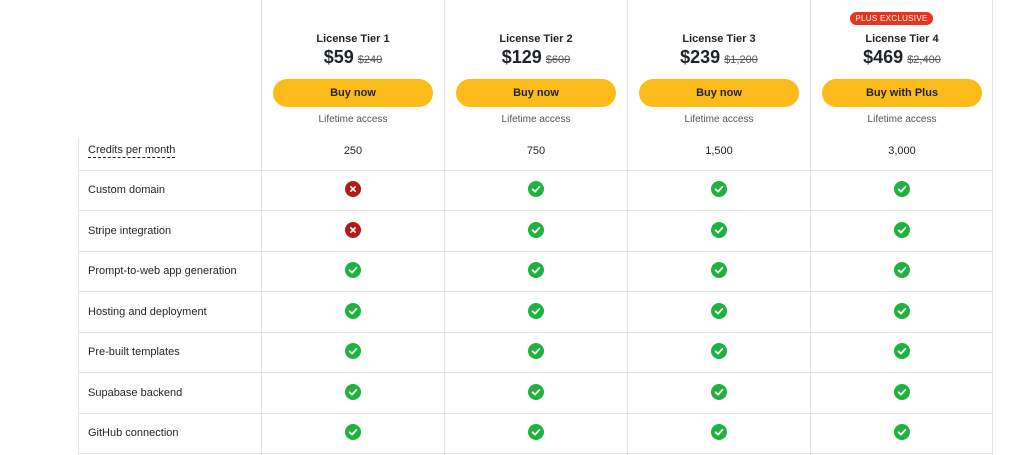 This screenshot has height=455, width=1024. I want to click on feature-label-credits: Credits per month, so click(132, 151).